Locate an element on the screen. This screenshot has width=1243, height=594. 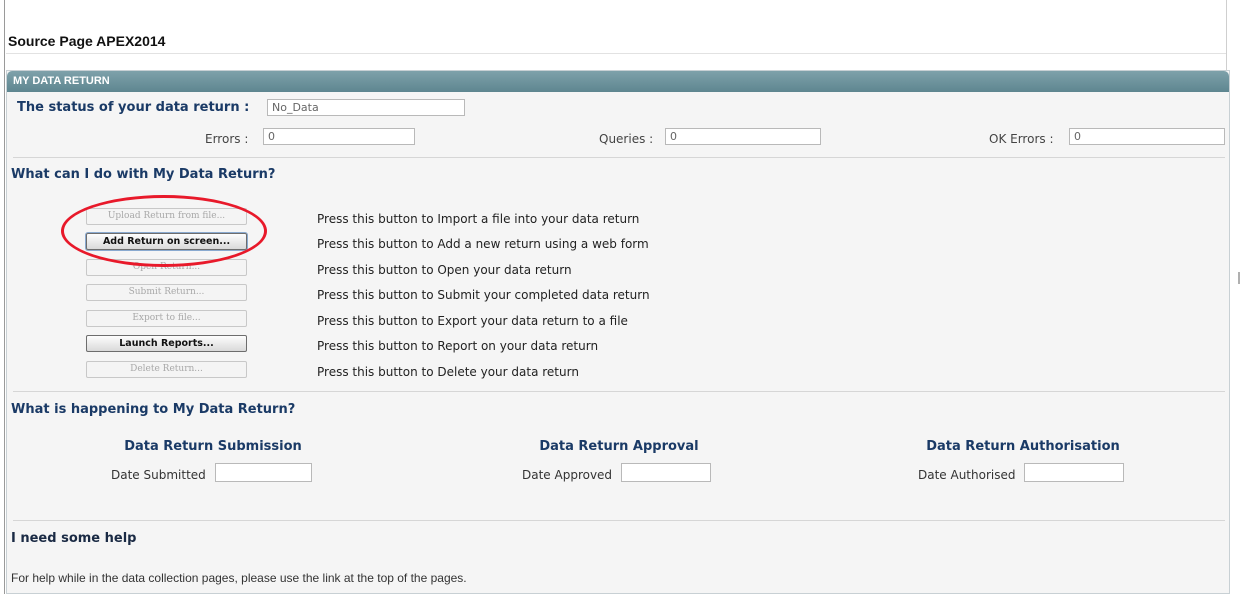
queries-field: 0 is located at coordinates (743, 136).